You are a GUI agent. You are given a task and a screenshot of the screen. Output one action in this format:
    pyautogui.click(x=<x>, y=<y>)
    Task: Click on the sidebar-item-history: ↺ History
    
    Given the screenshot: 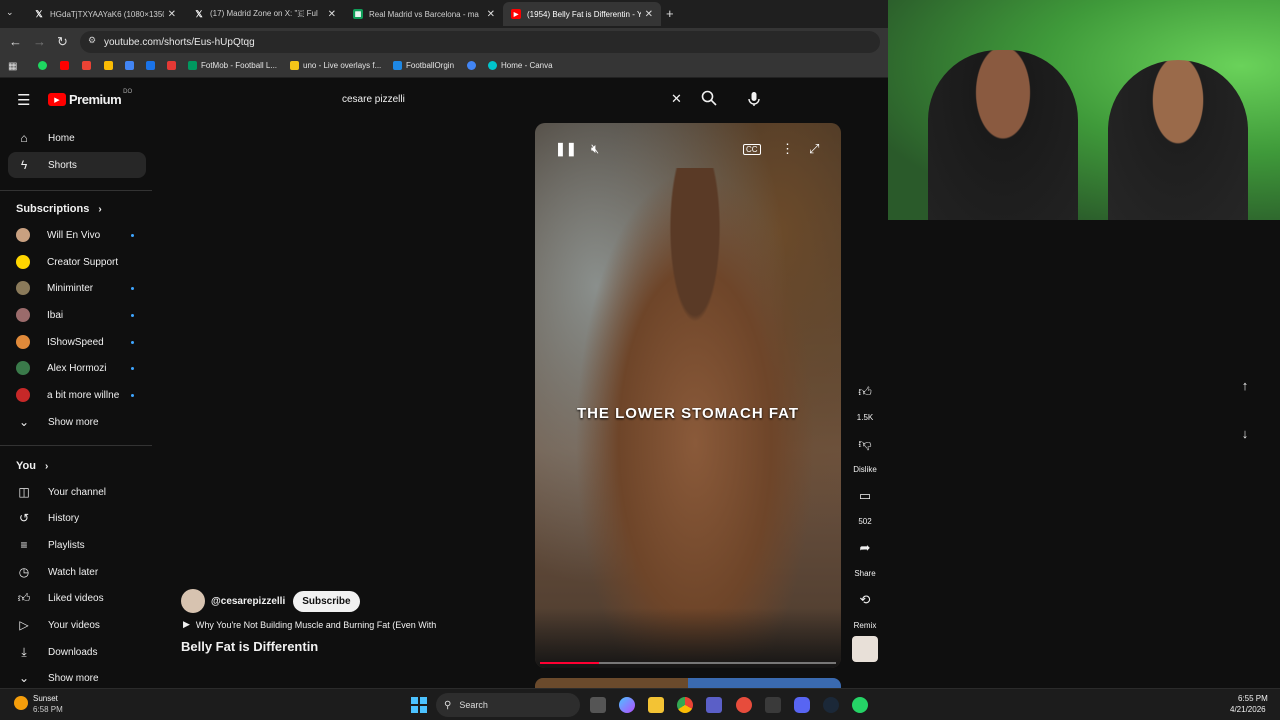 What is the action you would take?
    pyautogui.click(x=77, y=518)
    